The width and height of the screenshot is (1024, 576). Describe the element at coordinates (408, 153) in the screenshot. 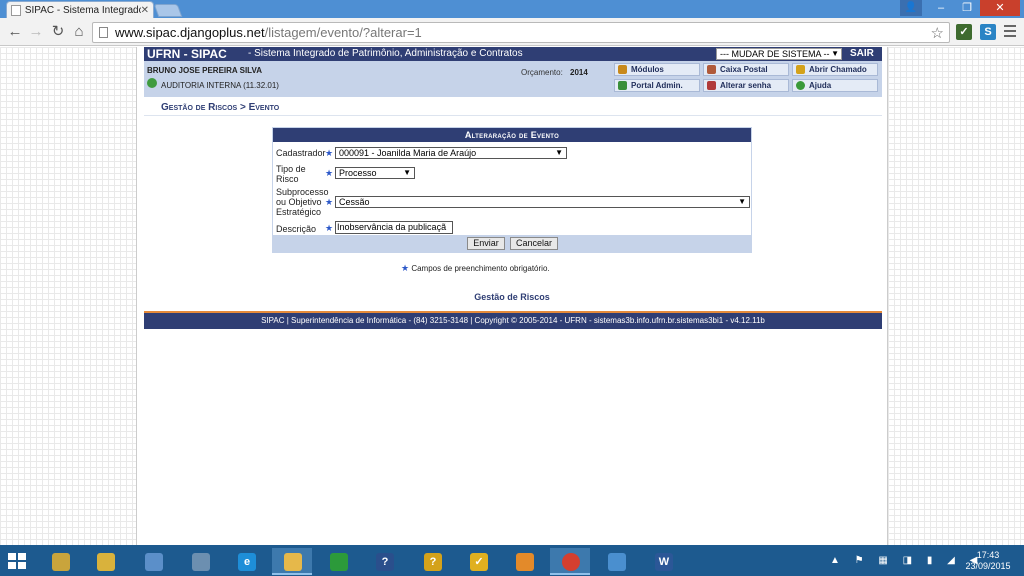

I see `cadastrador-value: 000091 - Joanilda Maria de Araújo` at that location.